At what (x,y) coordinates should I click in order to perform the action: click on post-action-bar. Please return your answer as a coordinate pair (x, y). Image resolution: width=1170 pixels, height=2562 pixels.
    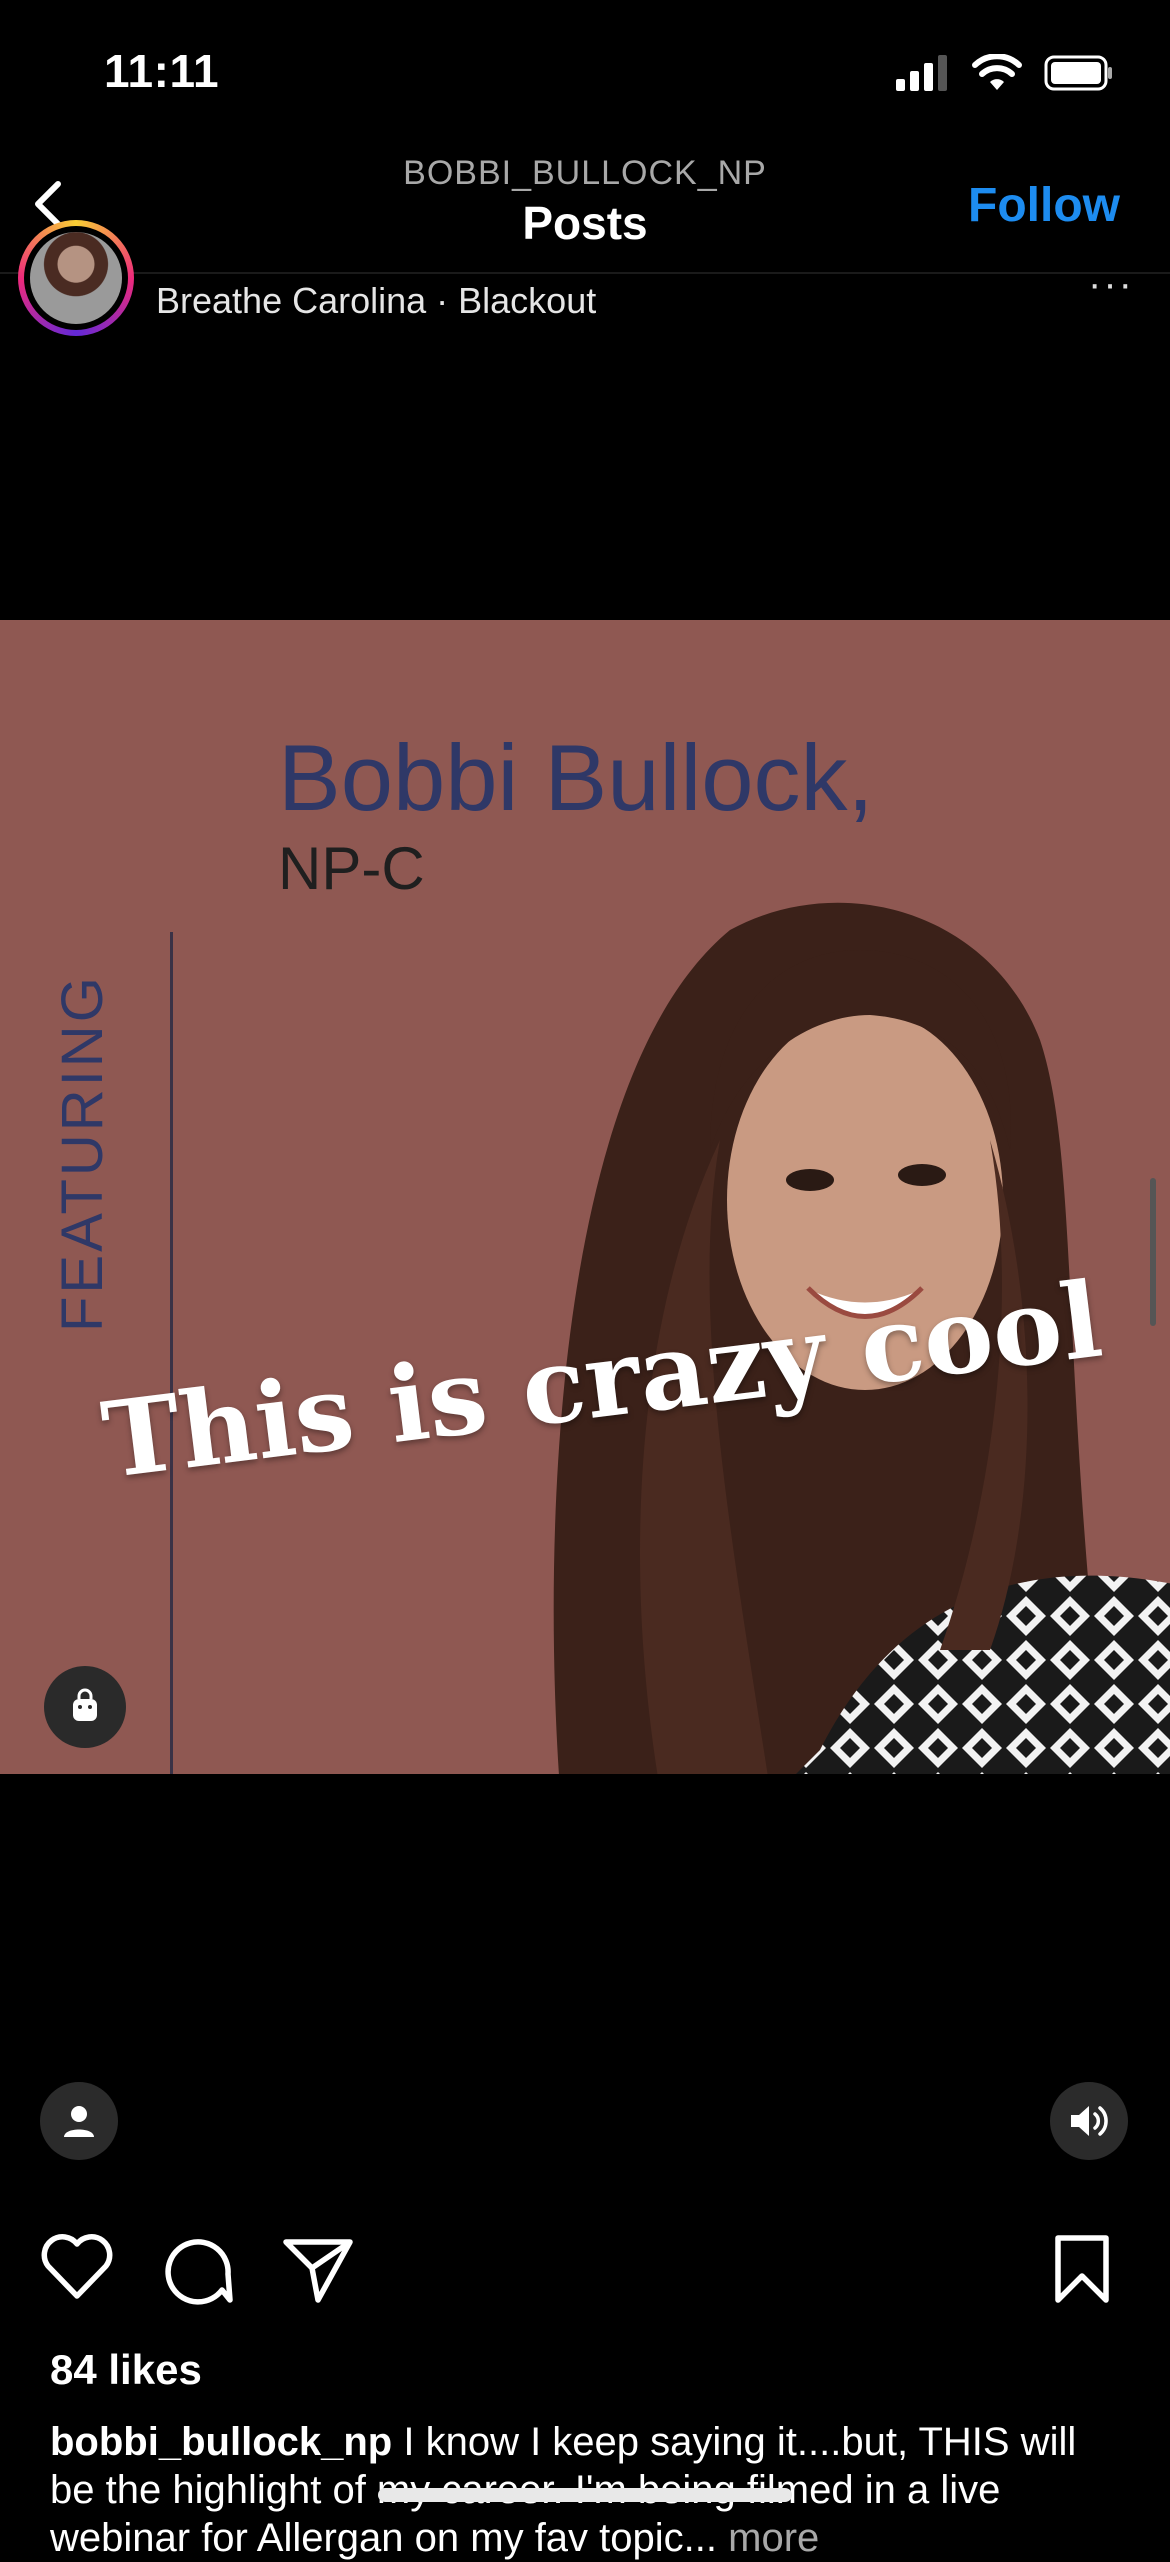
    Looking at the image, I should click on (585, 2274).